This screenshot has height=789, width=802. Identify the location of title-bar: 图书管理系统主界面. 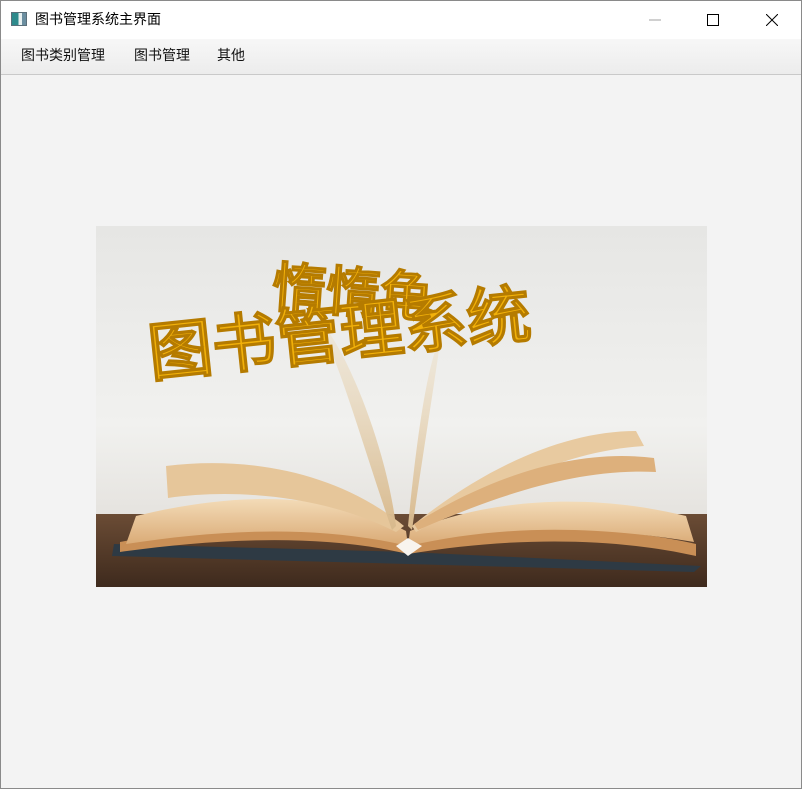
(401, 20).